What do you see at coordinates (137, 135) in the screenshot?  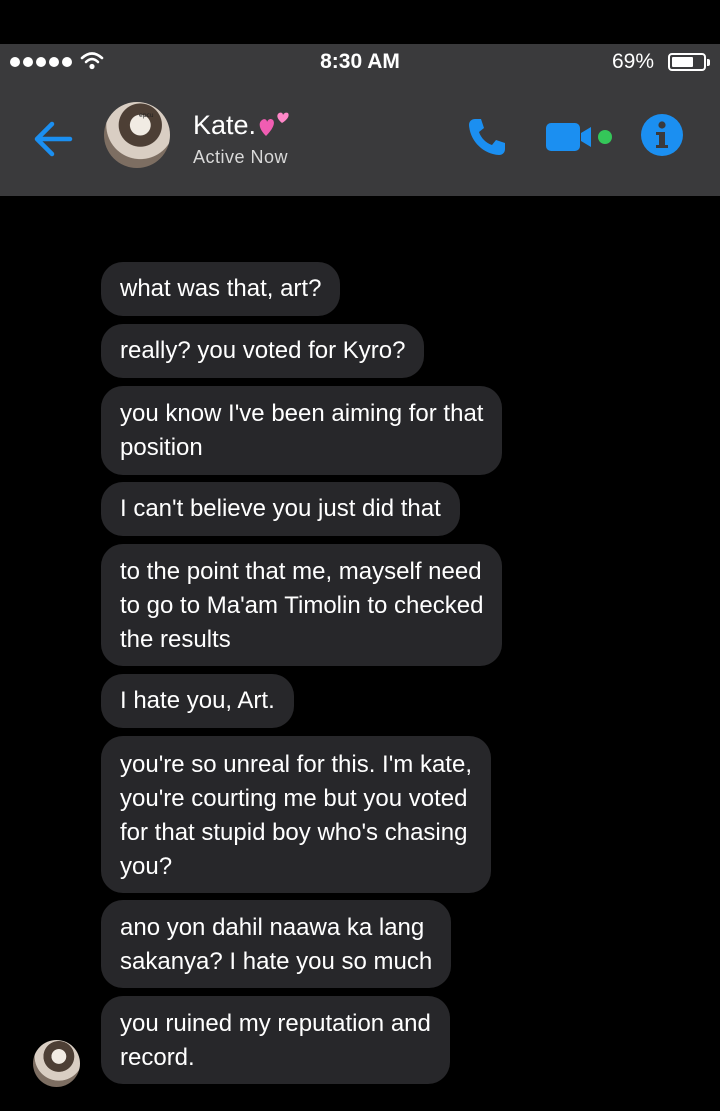 I see `contact-avatar: epcu` at bounding box center [137, 135].